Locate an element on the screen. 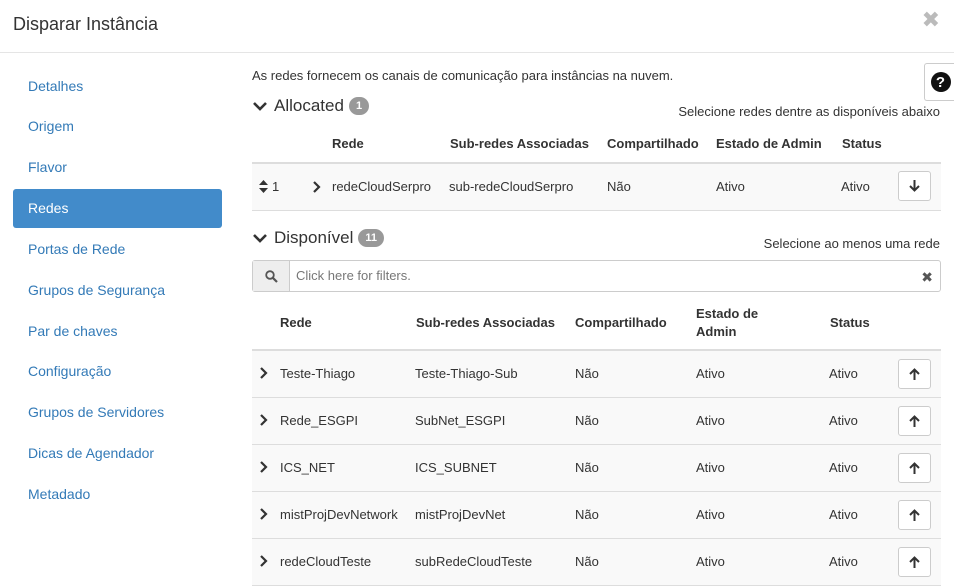 This screenshot has height=586, width=954. search-addon is located at coordinates (271, 276).